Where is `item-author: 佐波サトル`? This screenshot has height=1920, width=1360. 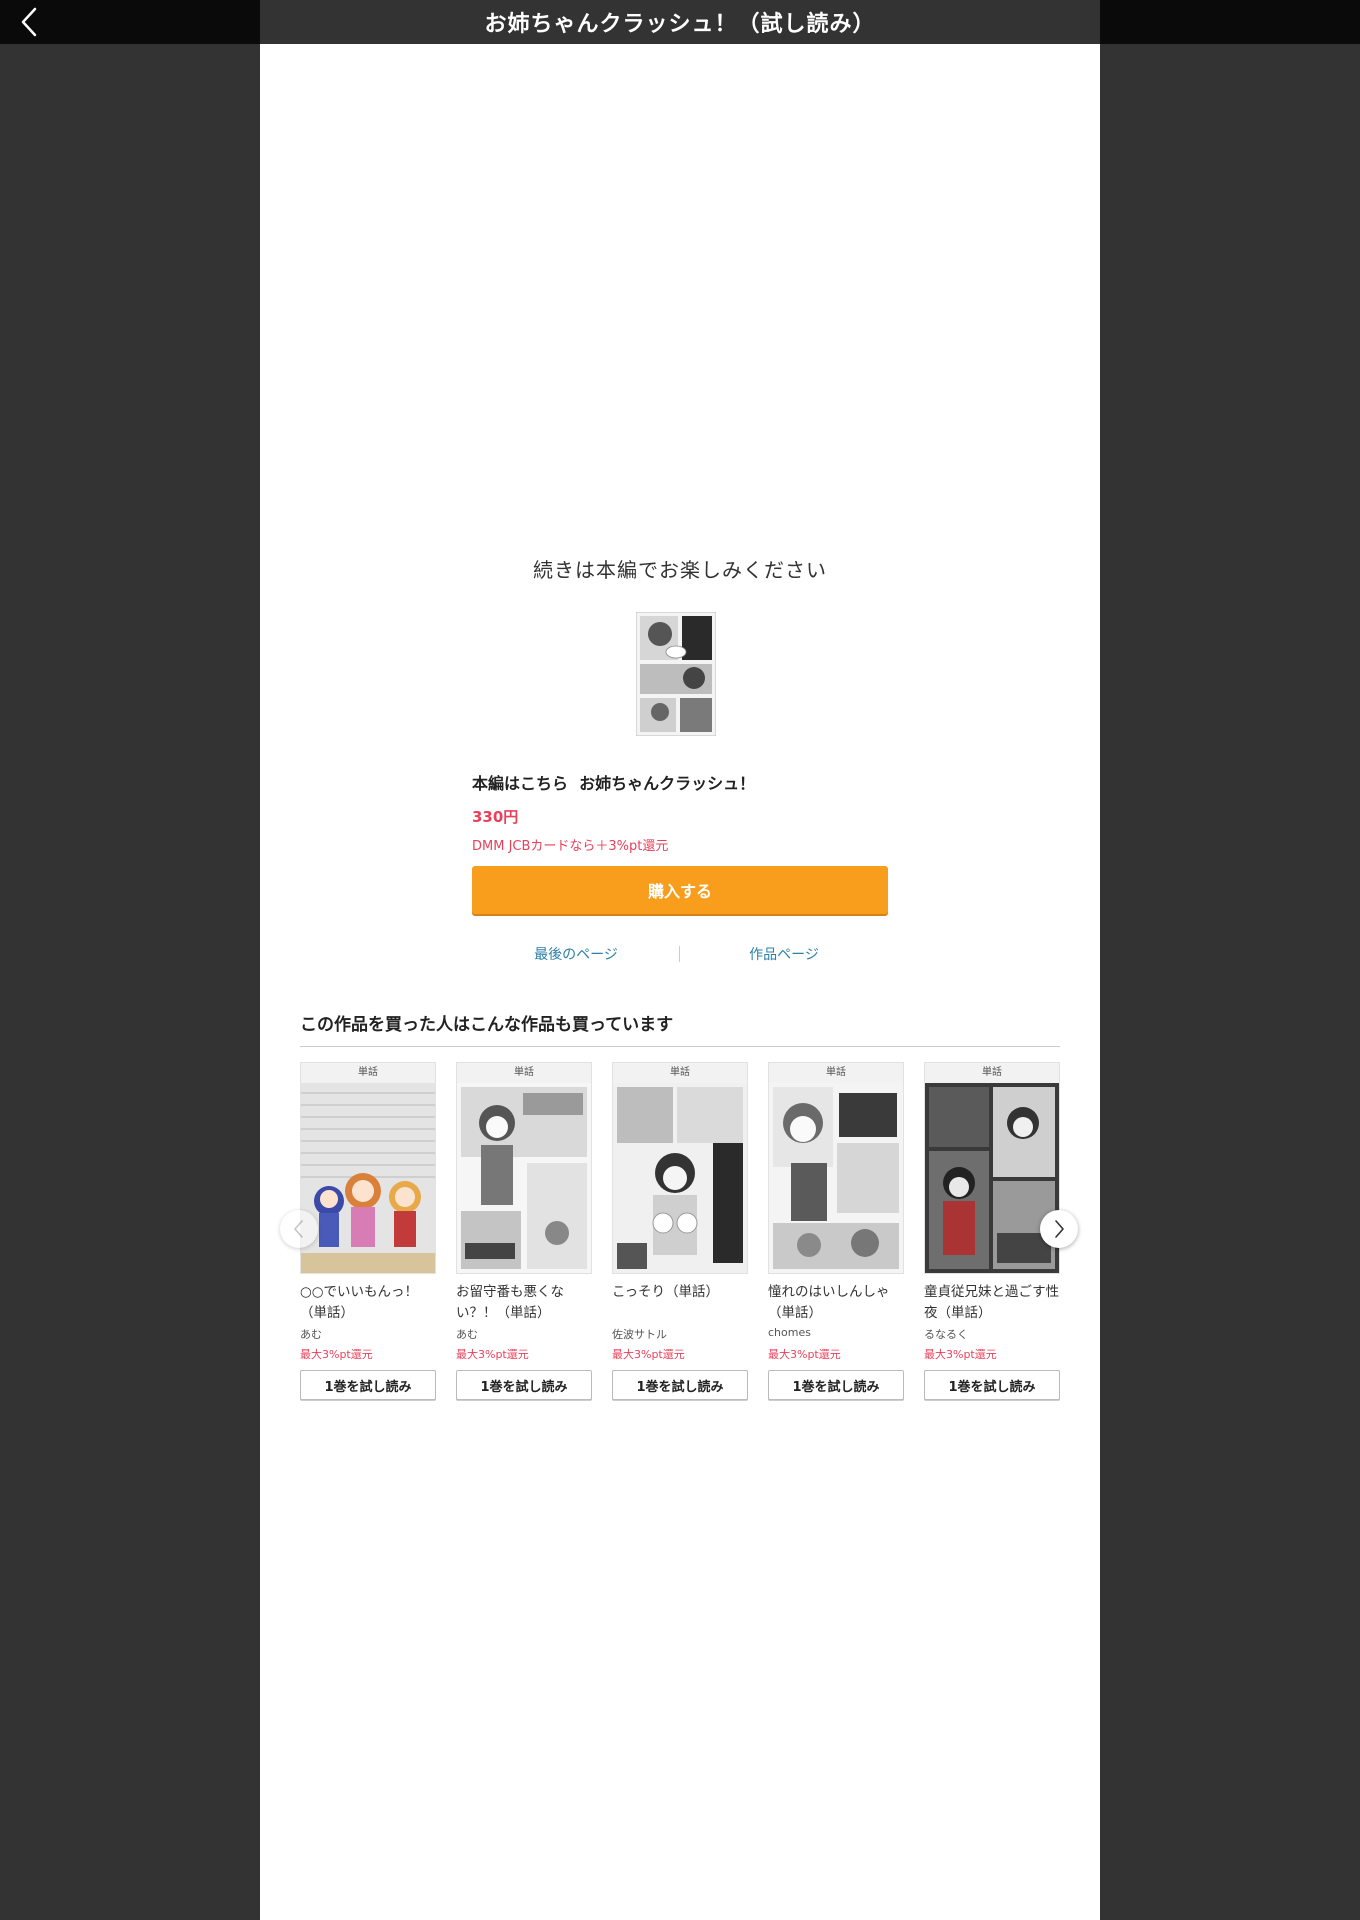 item-author: 佐波サトル is located at coordinates (680, 1335).